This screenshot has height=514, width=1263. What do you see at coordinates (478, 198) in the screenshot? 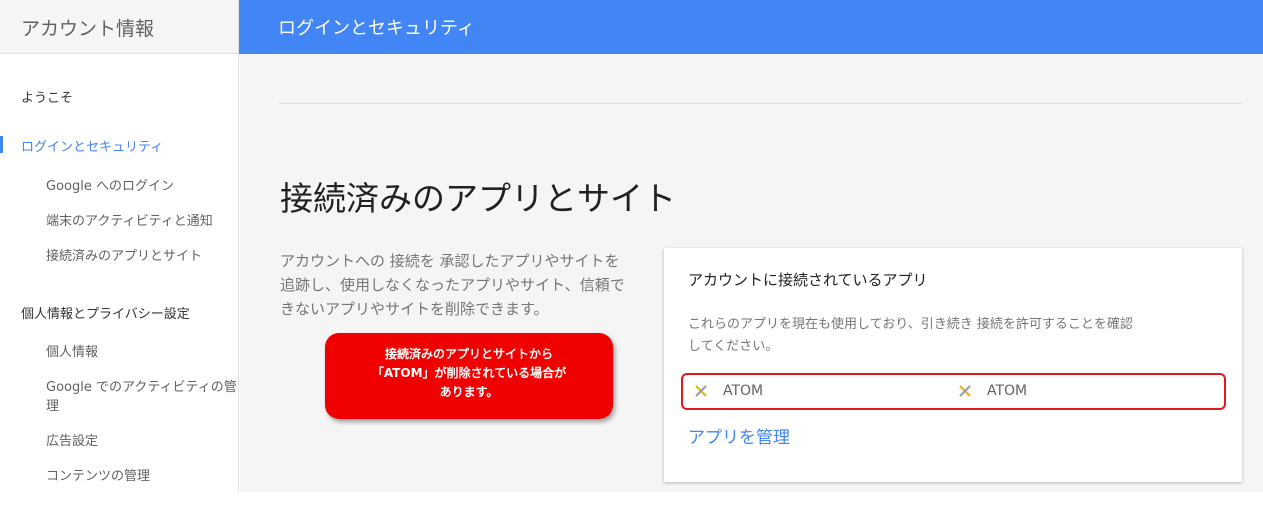
I see `section-title: 接続済みのアプリとサイト` at bounding box center [478, 198].